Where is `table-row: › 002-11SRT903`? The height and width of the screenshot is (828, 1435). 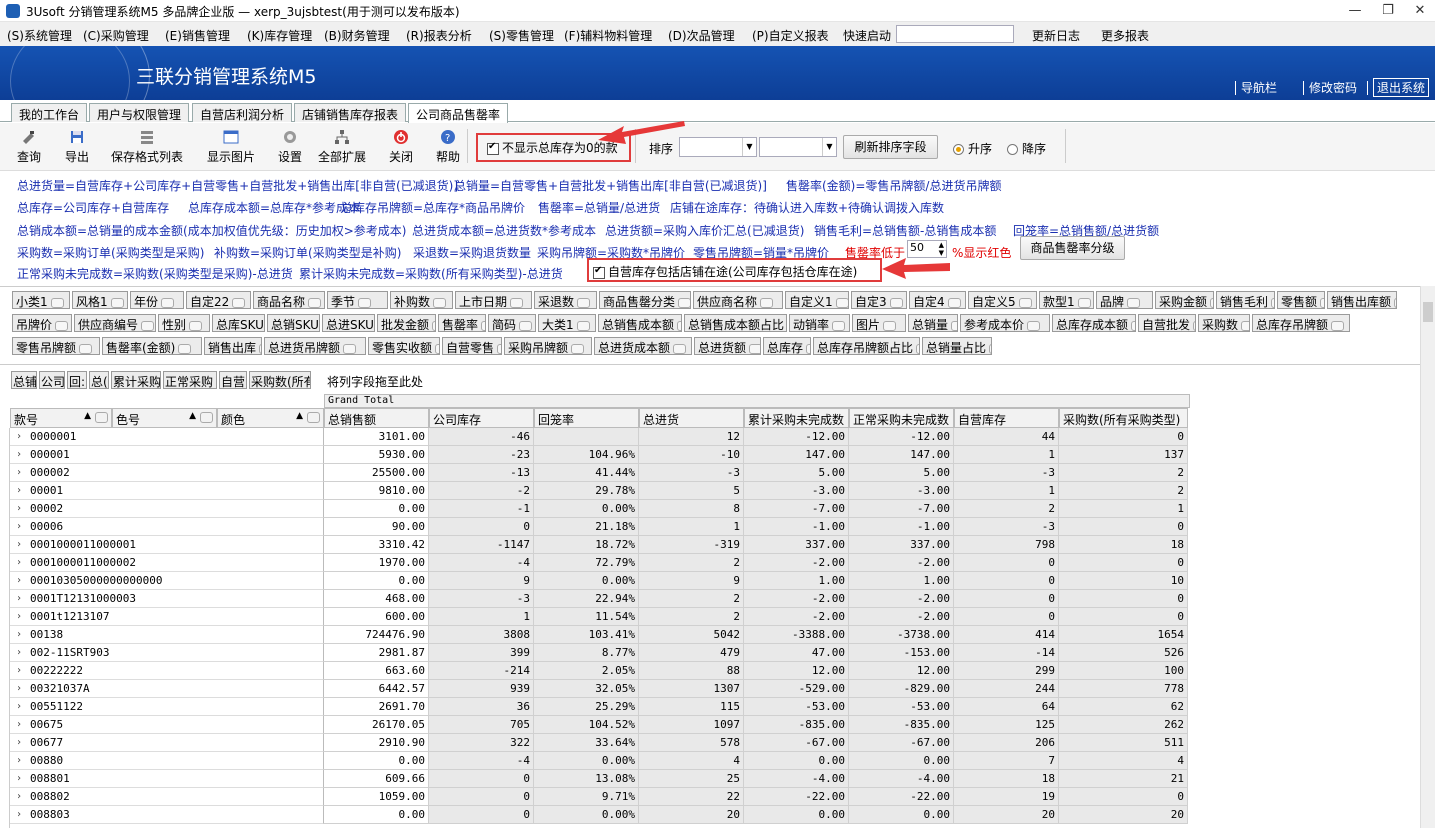 table-row: › 002-11SRT903 is located at coordinates (167, 653).